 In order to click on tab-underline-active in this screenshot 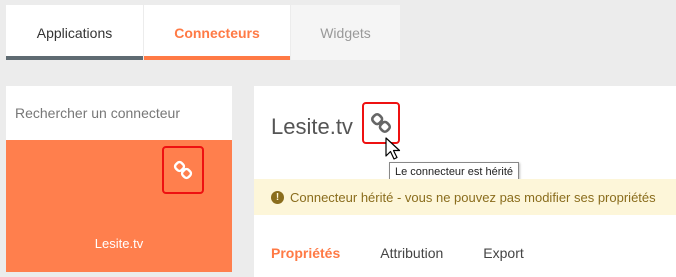, I will do `click(217, 58)`.